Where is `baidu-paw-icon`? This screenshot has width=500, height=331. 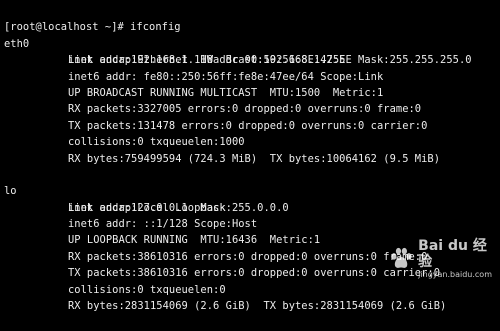
baidu-paw-icon is located at coordinates (401, 257).